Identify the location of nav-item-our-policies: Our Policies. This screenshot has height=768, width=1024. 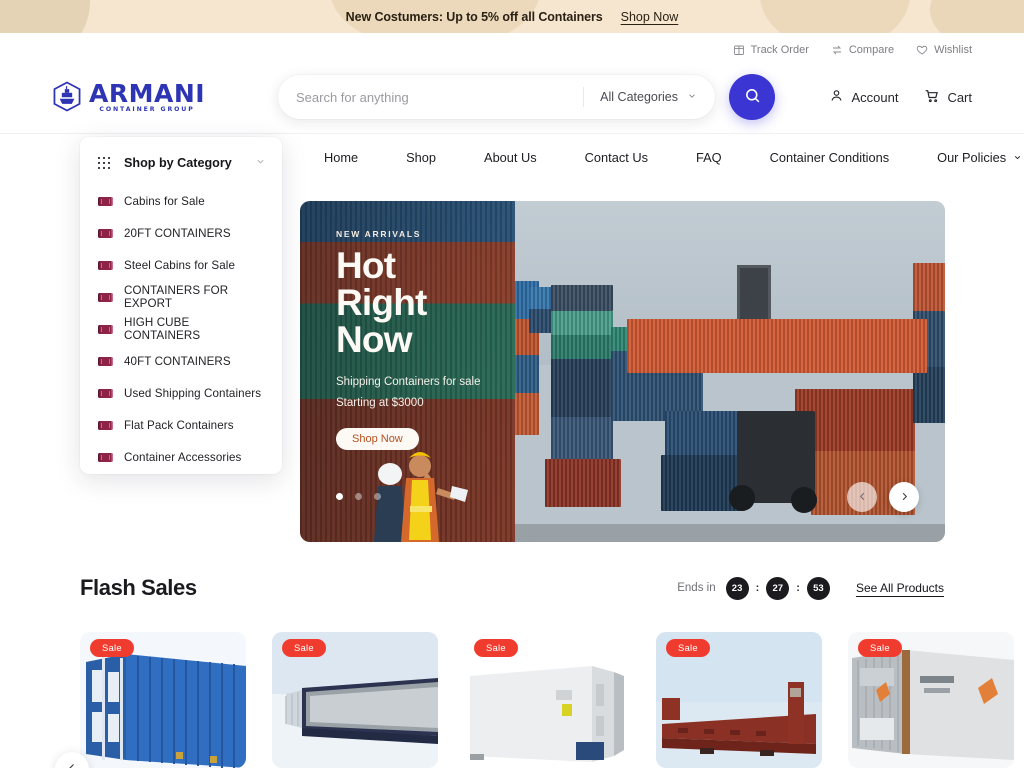
(968, 157).